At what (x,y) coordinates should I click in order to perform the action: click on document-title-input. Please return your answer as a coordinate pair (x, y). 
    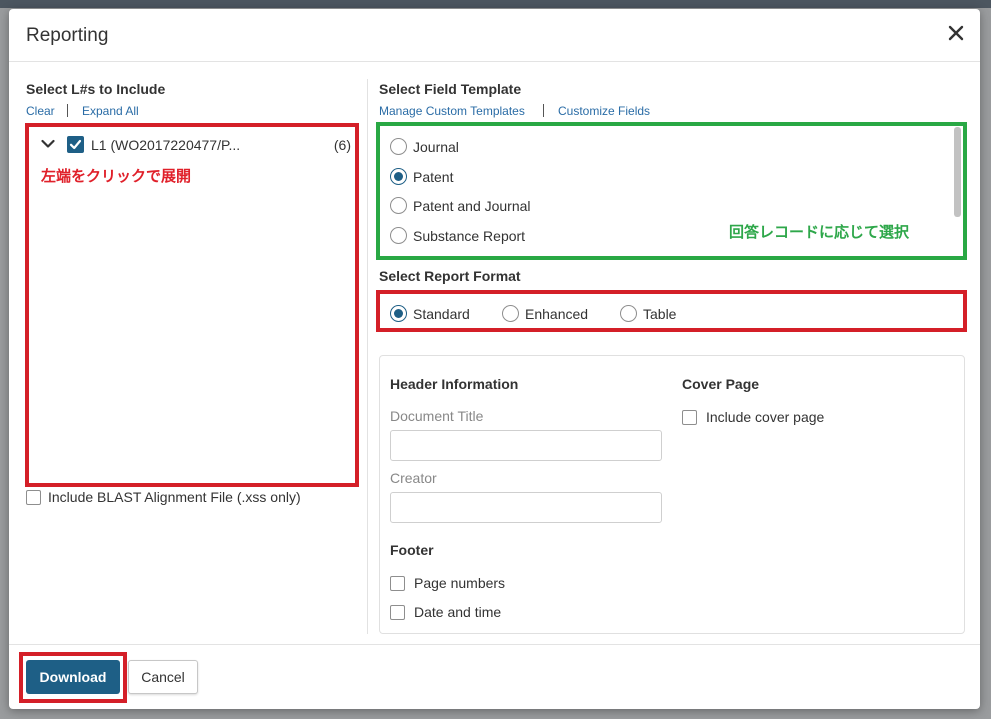
    Looking at the image, I should click on (526, 445).